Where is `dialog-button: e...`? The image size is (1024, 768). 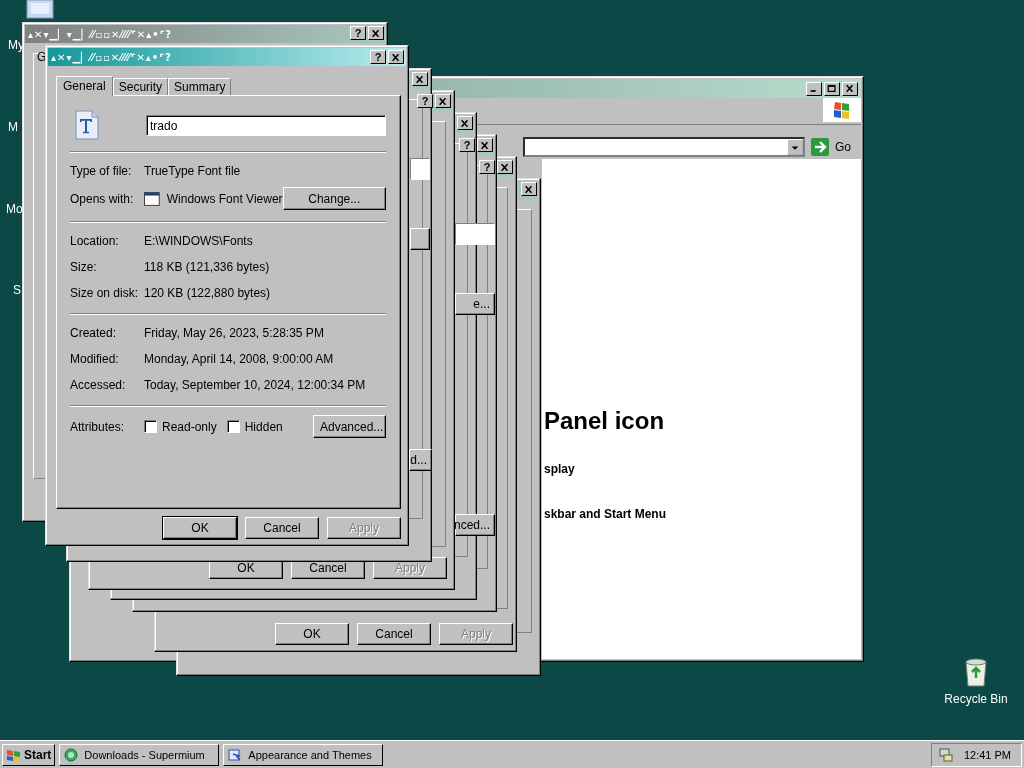
dialog-button: e... is located at coordinates (475, 304).